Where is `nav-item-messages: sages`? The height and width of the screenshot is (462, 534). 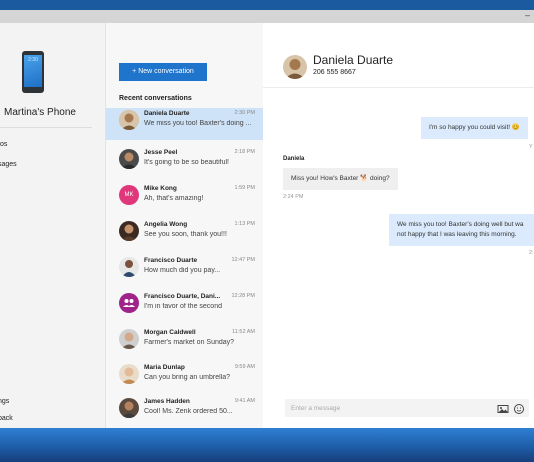 nav-item-messages: sages is located at coordinates (8, 164).